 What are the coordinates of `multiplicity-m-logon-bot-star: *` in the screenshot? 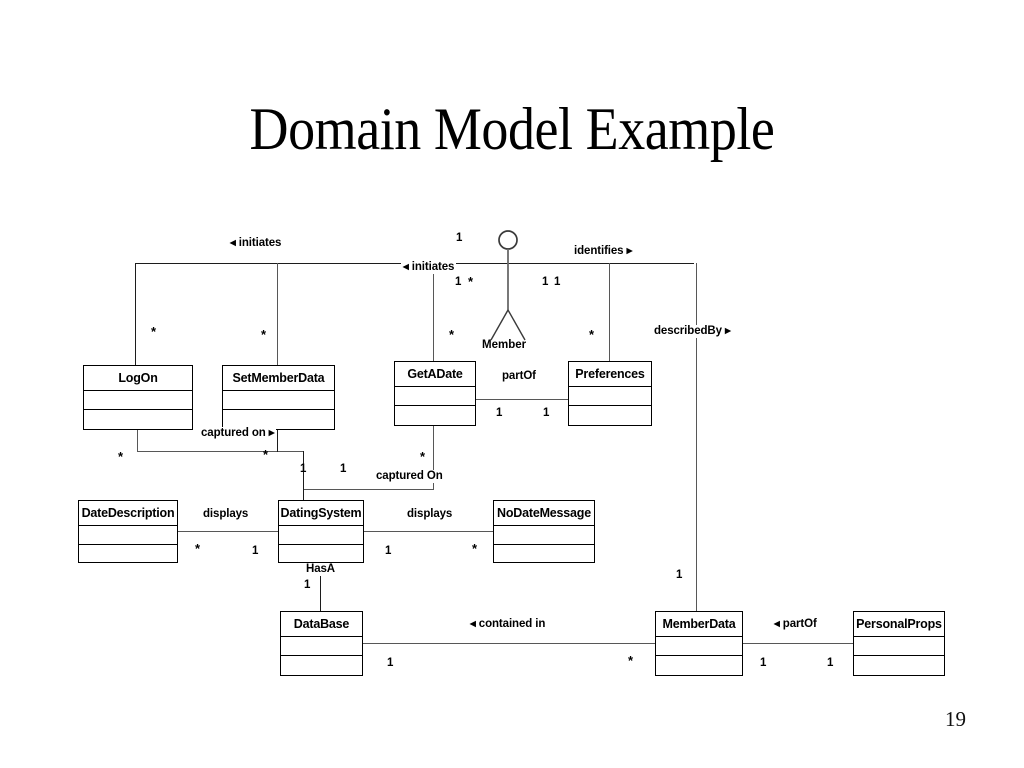 It's located at (121, 456).